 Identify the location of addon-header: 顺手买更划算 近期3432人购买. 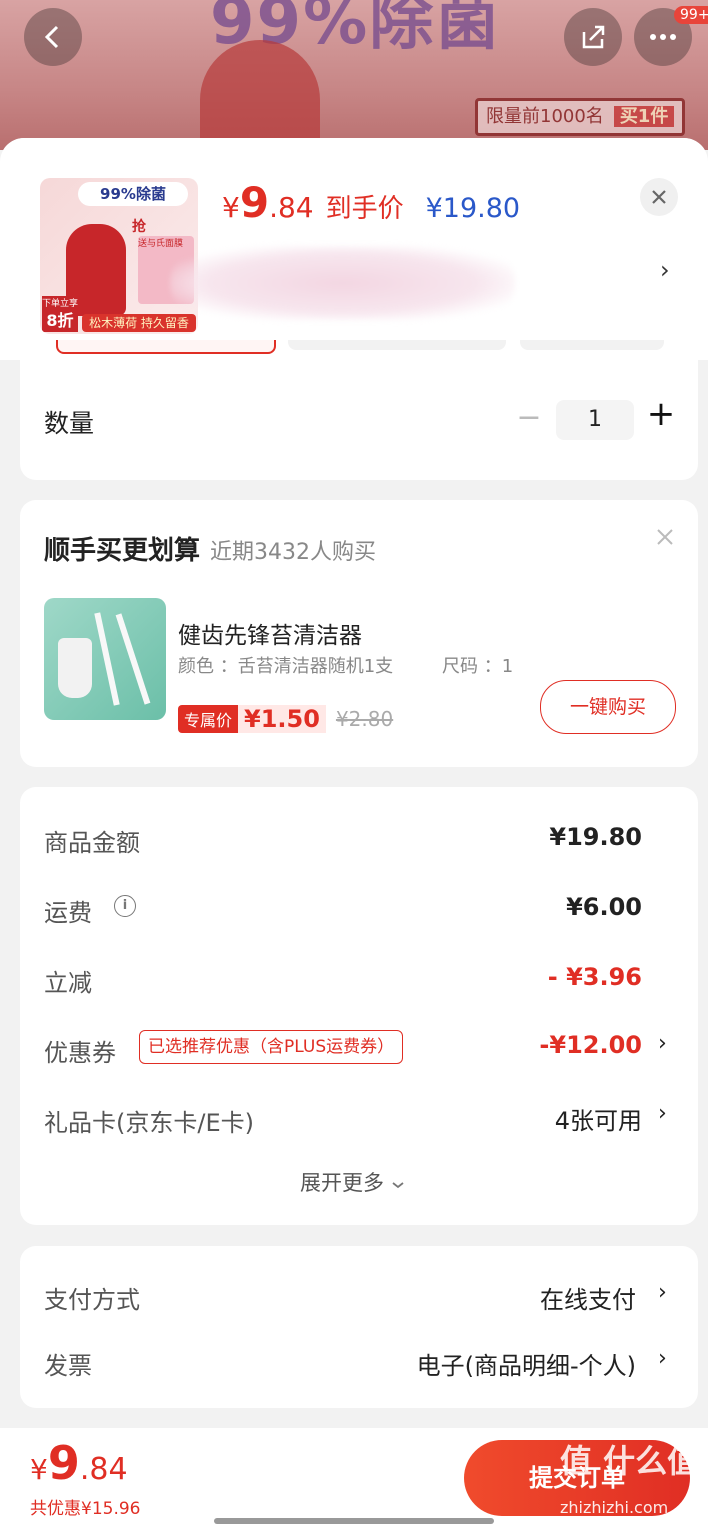
(210, 548).